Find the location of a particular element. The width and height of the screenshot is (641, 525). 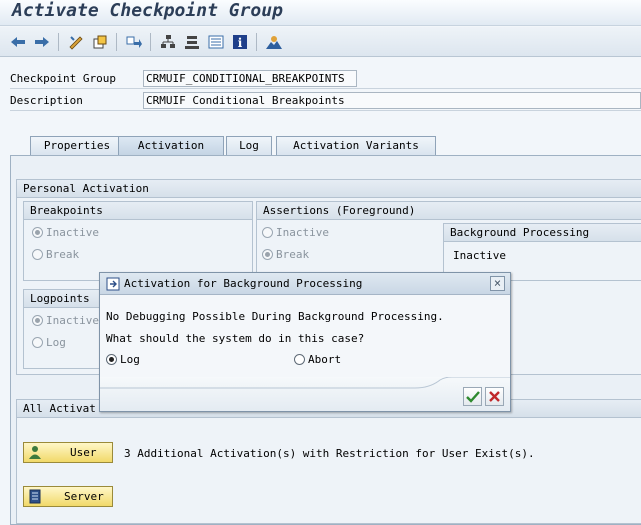

breakpoints-inactive-radio: Inactive is located at coordinates (65, 233).